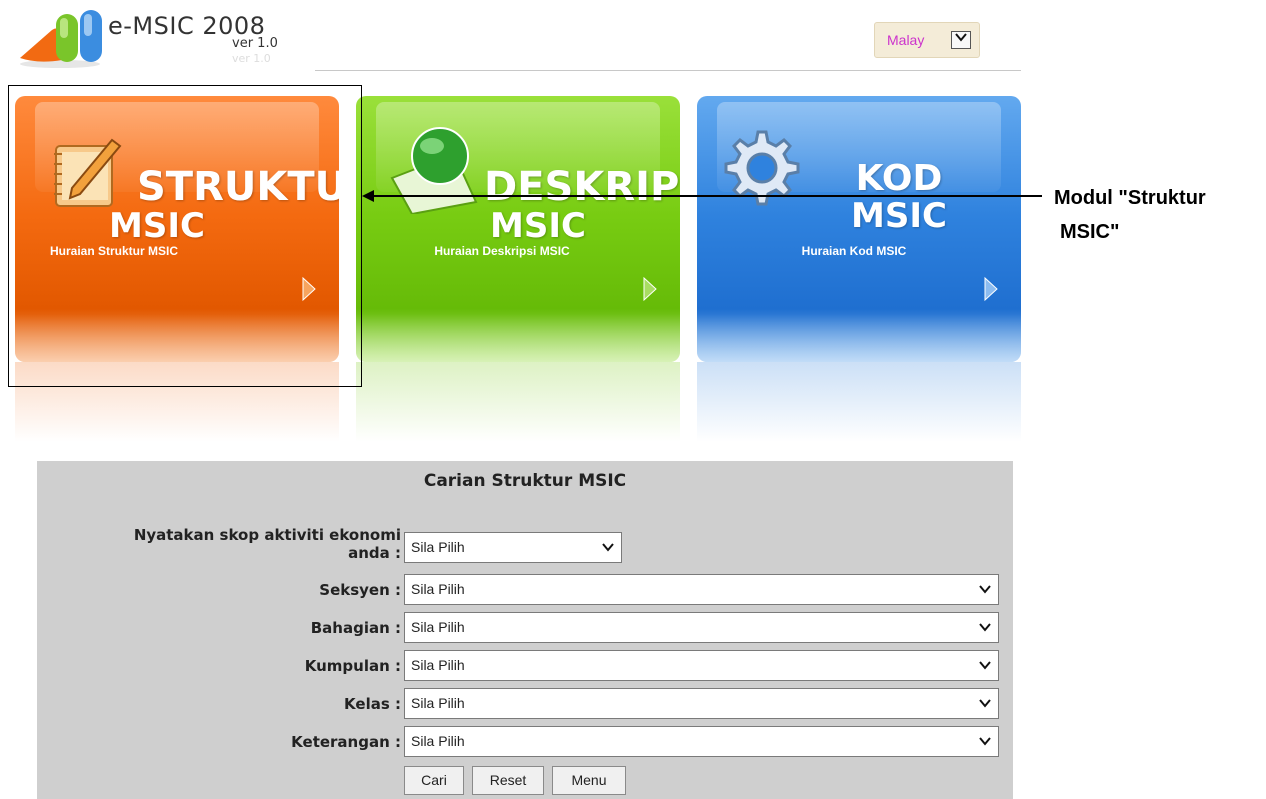 This screenshot has height=799, width=1266. Describe the element at coordinates (502, 251) in the screenshot. I see `tile-subtitle: Huraian Deskripsi MSIC` at that location.